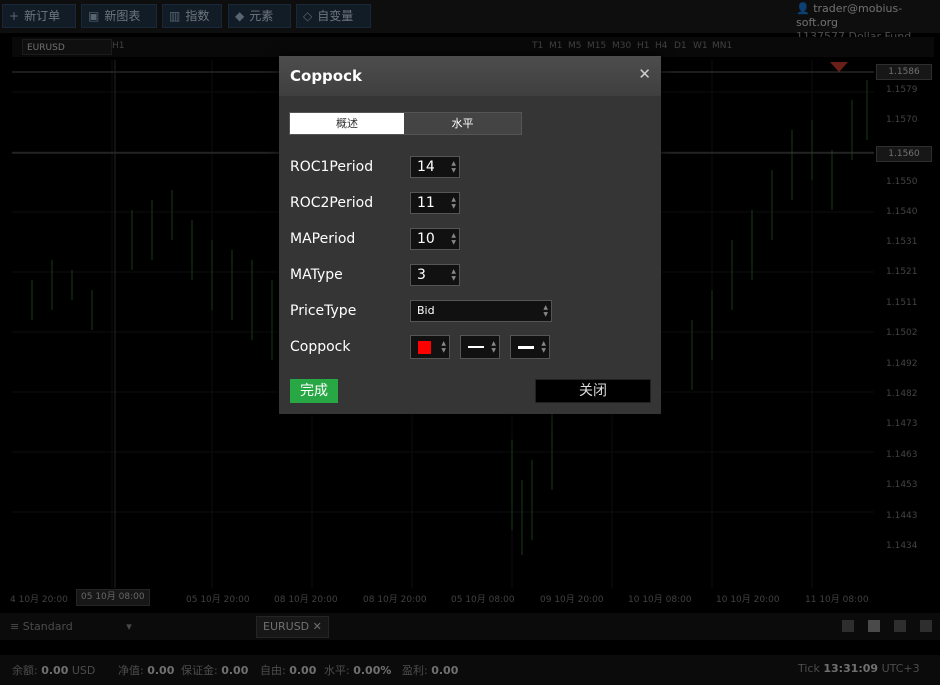 The height and width of the screenshot is (685, 940). I want to click on dialog-title: Coppock, so click(326, 76).